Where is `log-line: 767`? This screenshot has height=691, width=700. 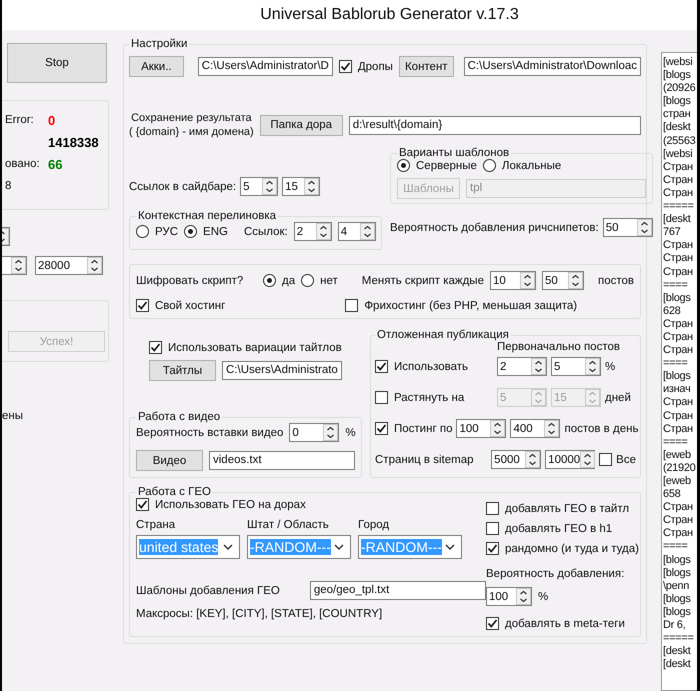 log-line: 767 is located at coordinates (671, 233).